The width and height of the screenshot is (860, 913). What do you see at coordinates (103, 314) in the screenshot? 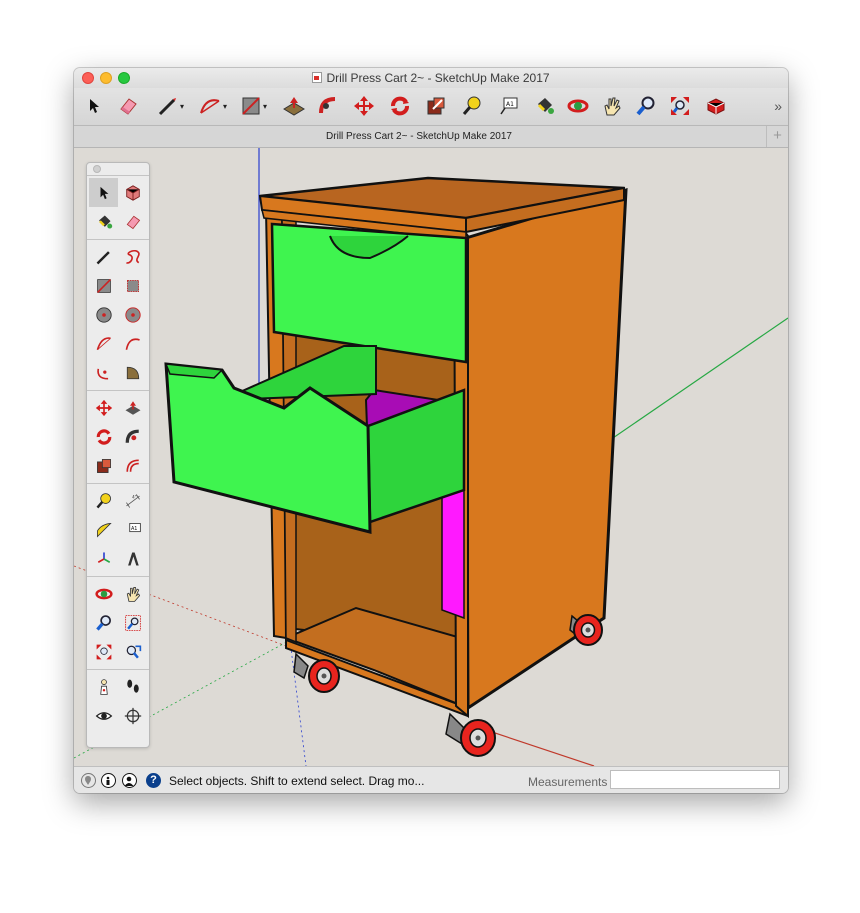
I see `circle-tool-icon` at bounding box center [103, 314].